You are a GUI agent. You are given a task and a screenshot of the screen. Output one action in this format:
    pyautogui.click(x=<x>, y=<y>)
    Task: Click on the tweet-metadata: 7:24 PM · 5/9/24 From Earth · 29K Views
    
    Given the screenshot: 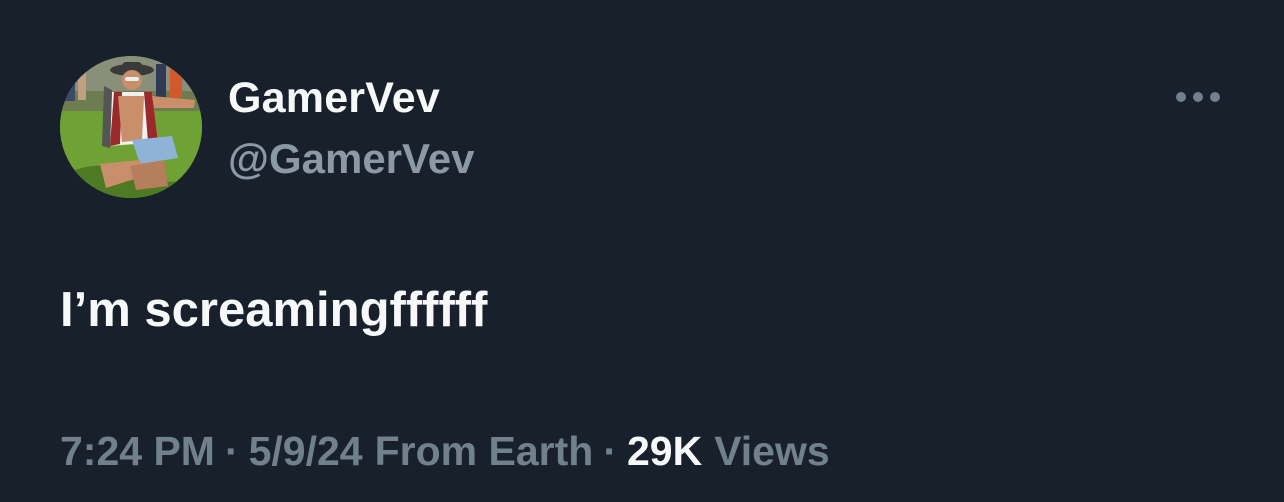 What is the action you would take?
    pyautogui.click(x=445, y=451)
    